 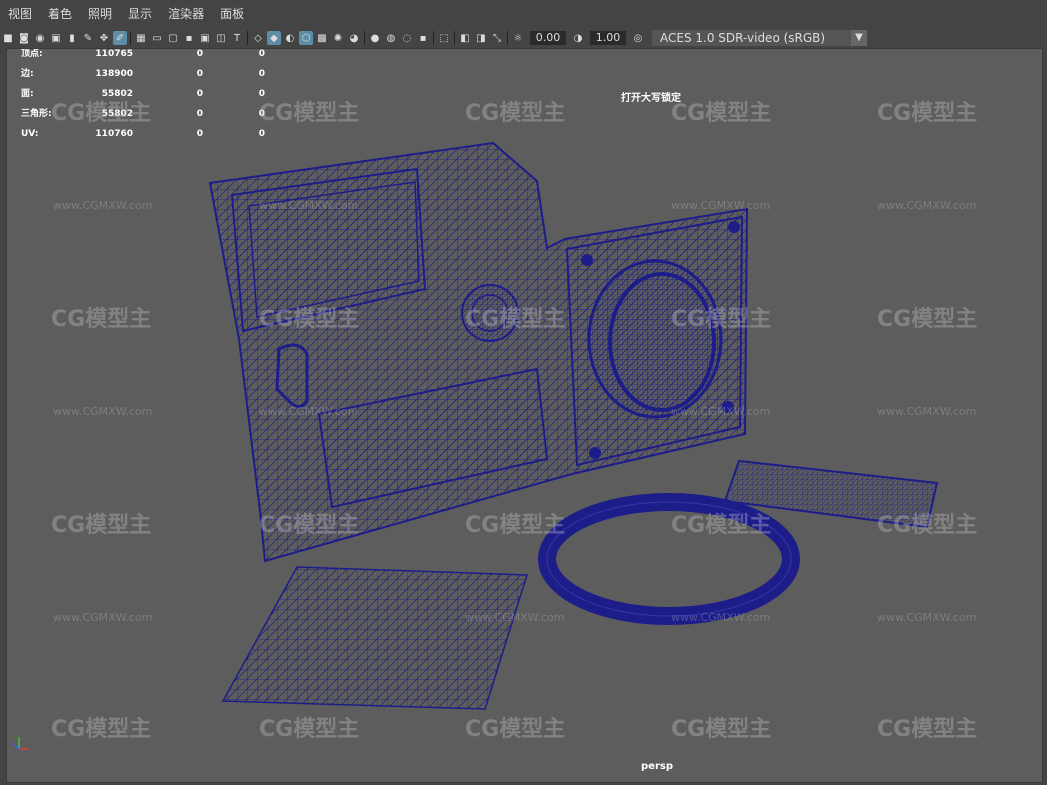 I want to click on xray-icon: ◧, so click(x=465, y=38).